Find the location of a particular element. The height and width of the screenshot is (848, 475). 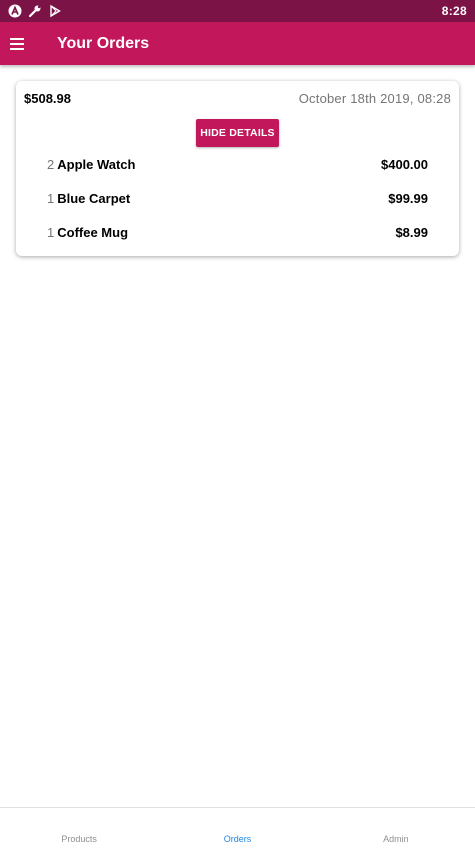

tab-products: Products is located at coordinates (79, 828).